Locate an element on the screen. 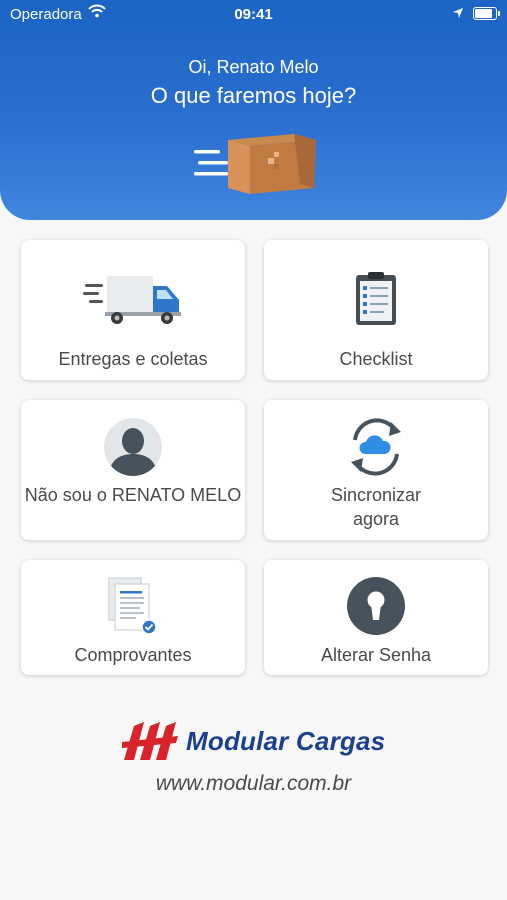 The height and width of the screenshot is (900, 507). location-arrow-icon is located at coordinates (458, 14).